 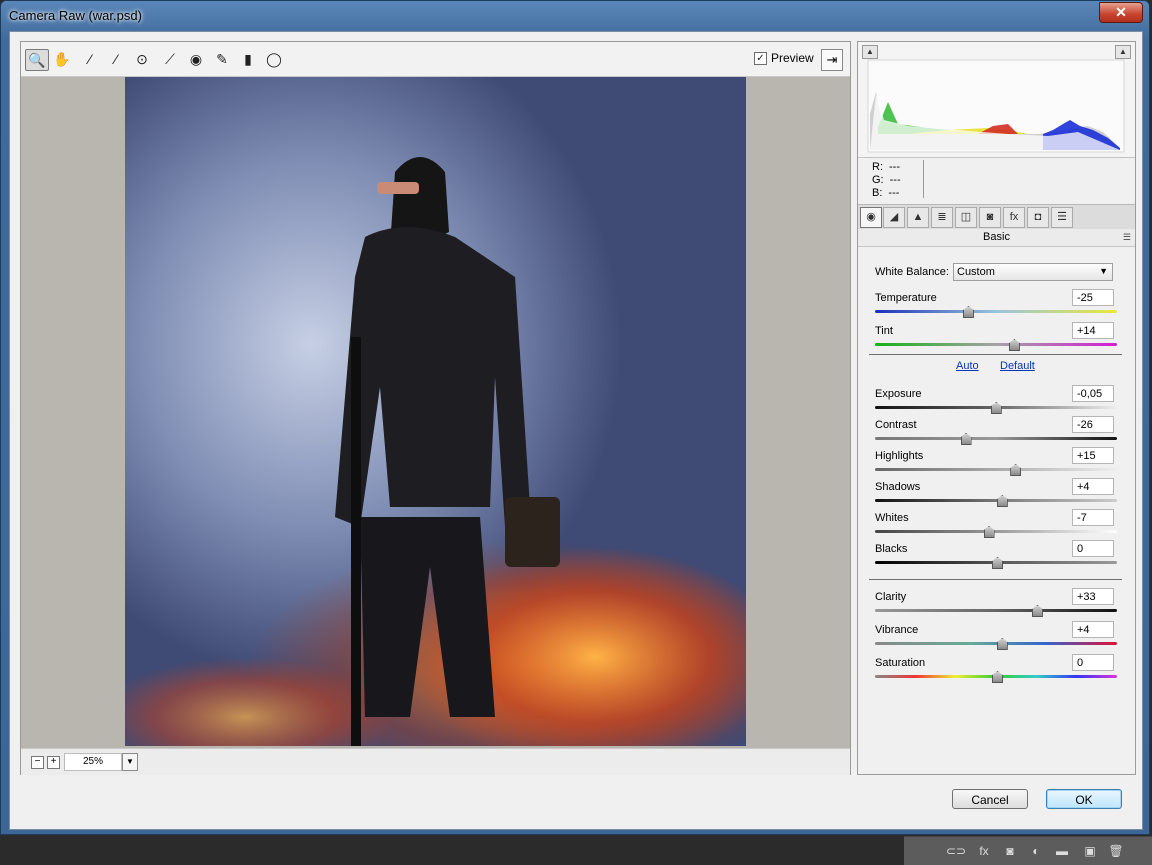 I want to click on tint-slider-thumb, so click(x=1014, y=345).